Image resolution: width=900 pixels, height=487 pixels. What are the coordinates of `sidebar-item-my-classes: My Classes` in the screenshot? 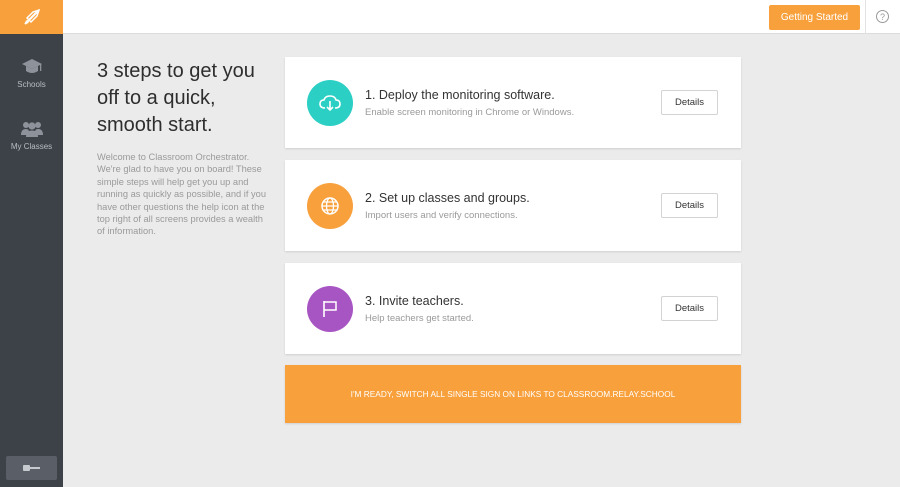 It's located at (31, 135).